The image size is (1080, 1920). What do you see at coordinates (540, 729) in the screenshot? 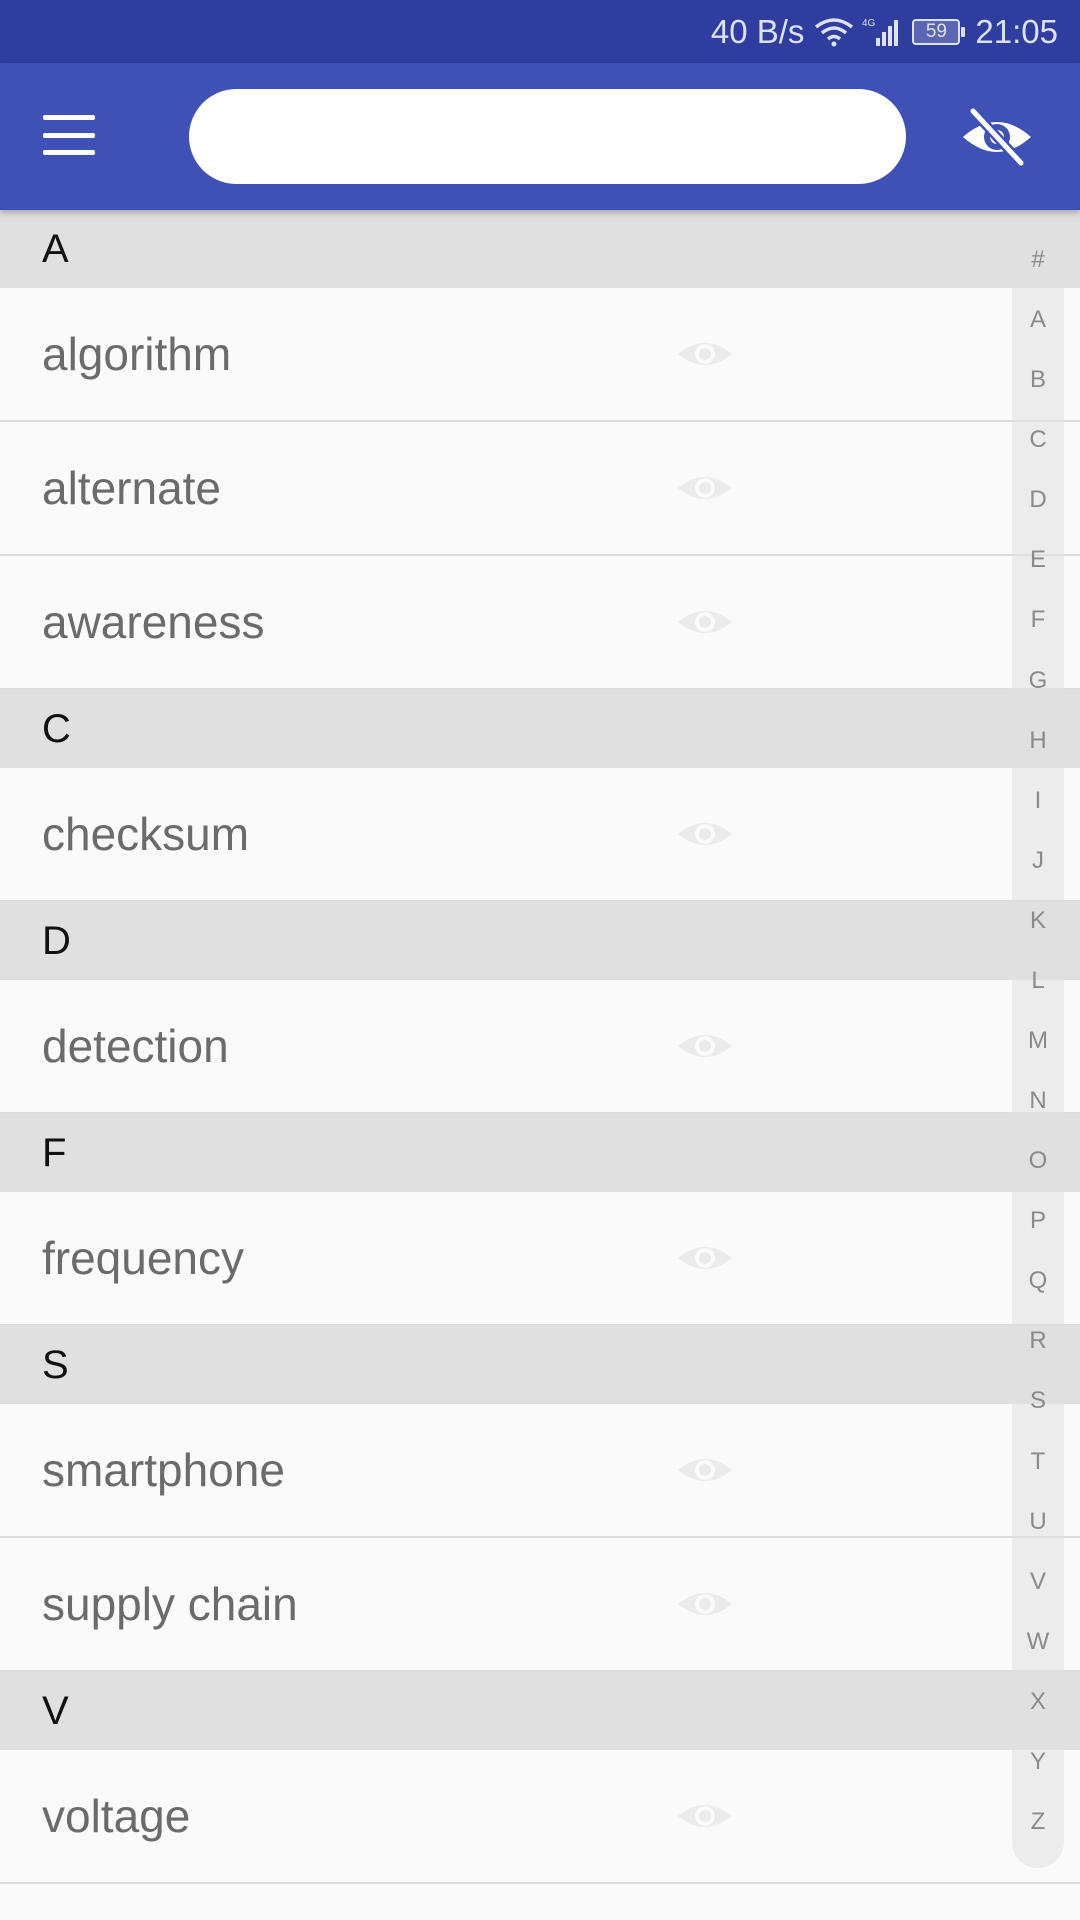
I see `section-header: C` at bounding box center [540, 729].